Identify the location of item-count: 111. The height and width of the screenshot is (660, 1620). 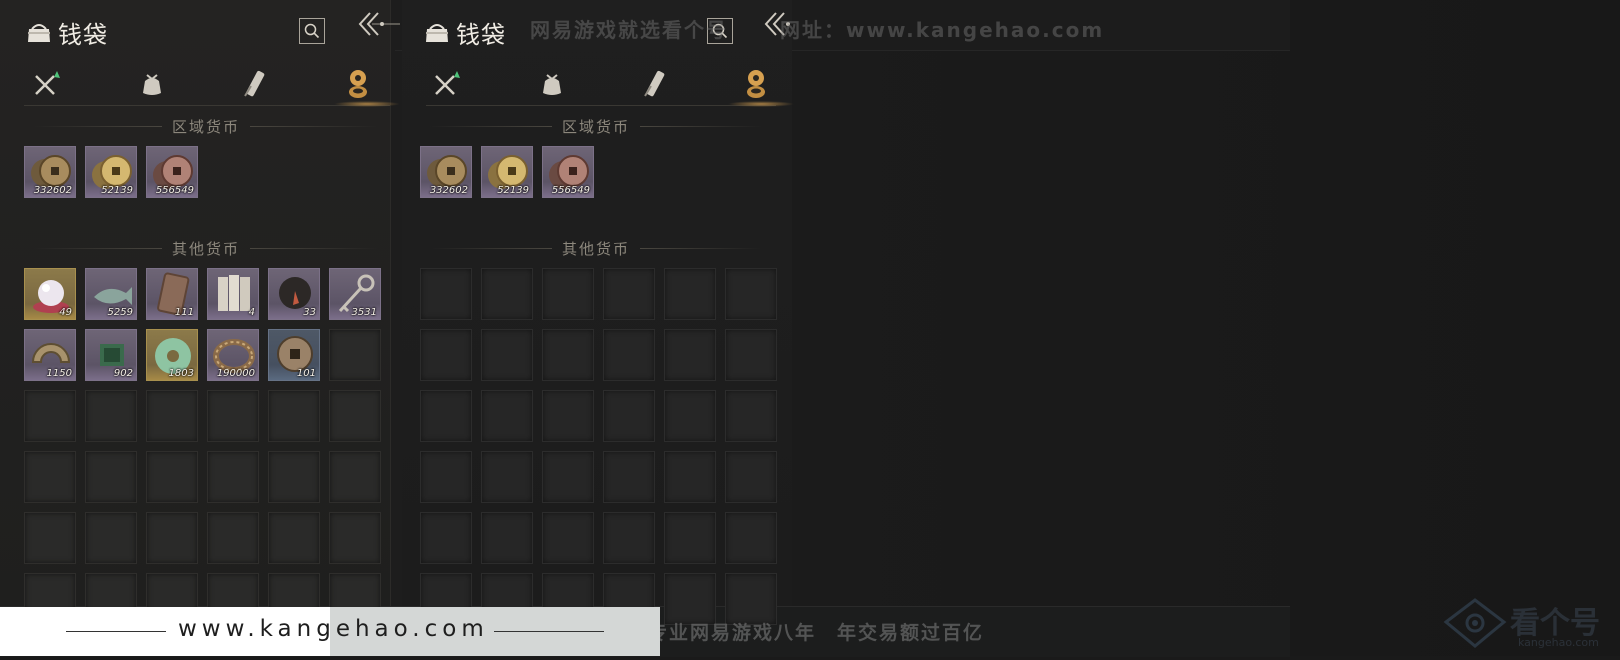
(184, 312).